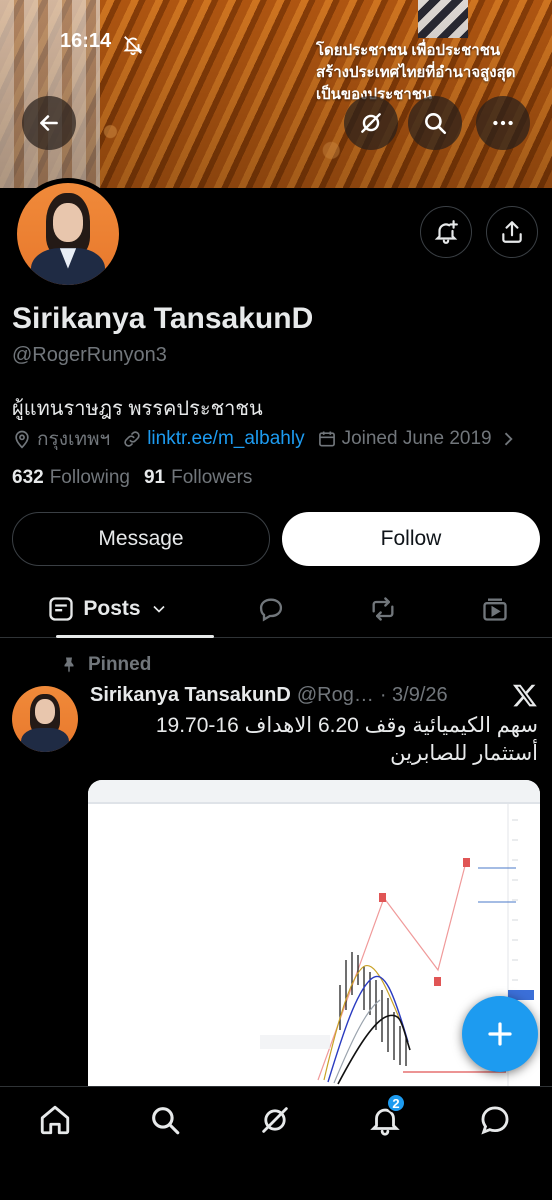 The height and width of the screenshot is (1200, 552). I want to click on bell-plus-icon, so click(446, 232).